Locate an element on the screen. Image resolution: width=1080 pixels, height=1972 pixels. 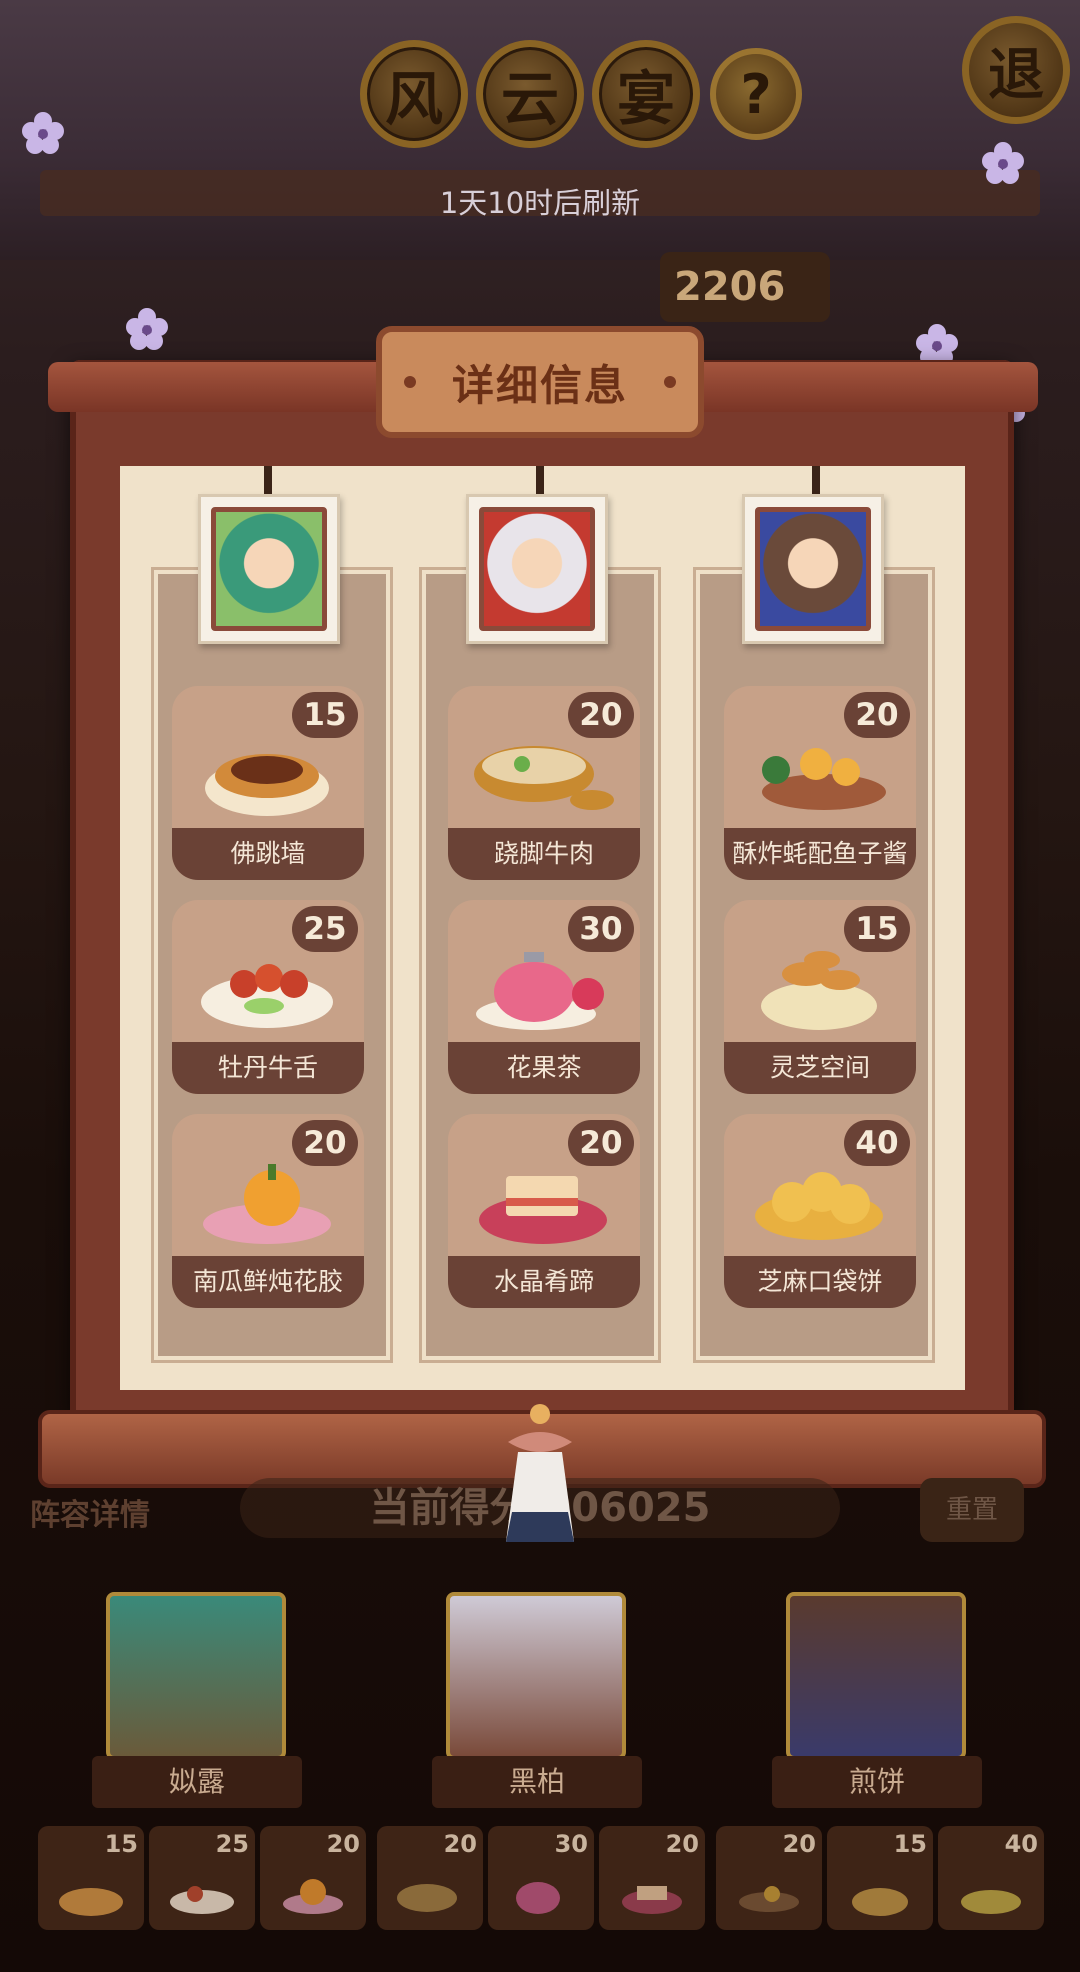
panel-title-text: 详细信息 is located at coordinates (539, 385).